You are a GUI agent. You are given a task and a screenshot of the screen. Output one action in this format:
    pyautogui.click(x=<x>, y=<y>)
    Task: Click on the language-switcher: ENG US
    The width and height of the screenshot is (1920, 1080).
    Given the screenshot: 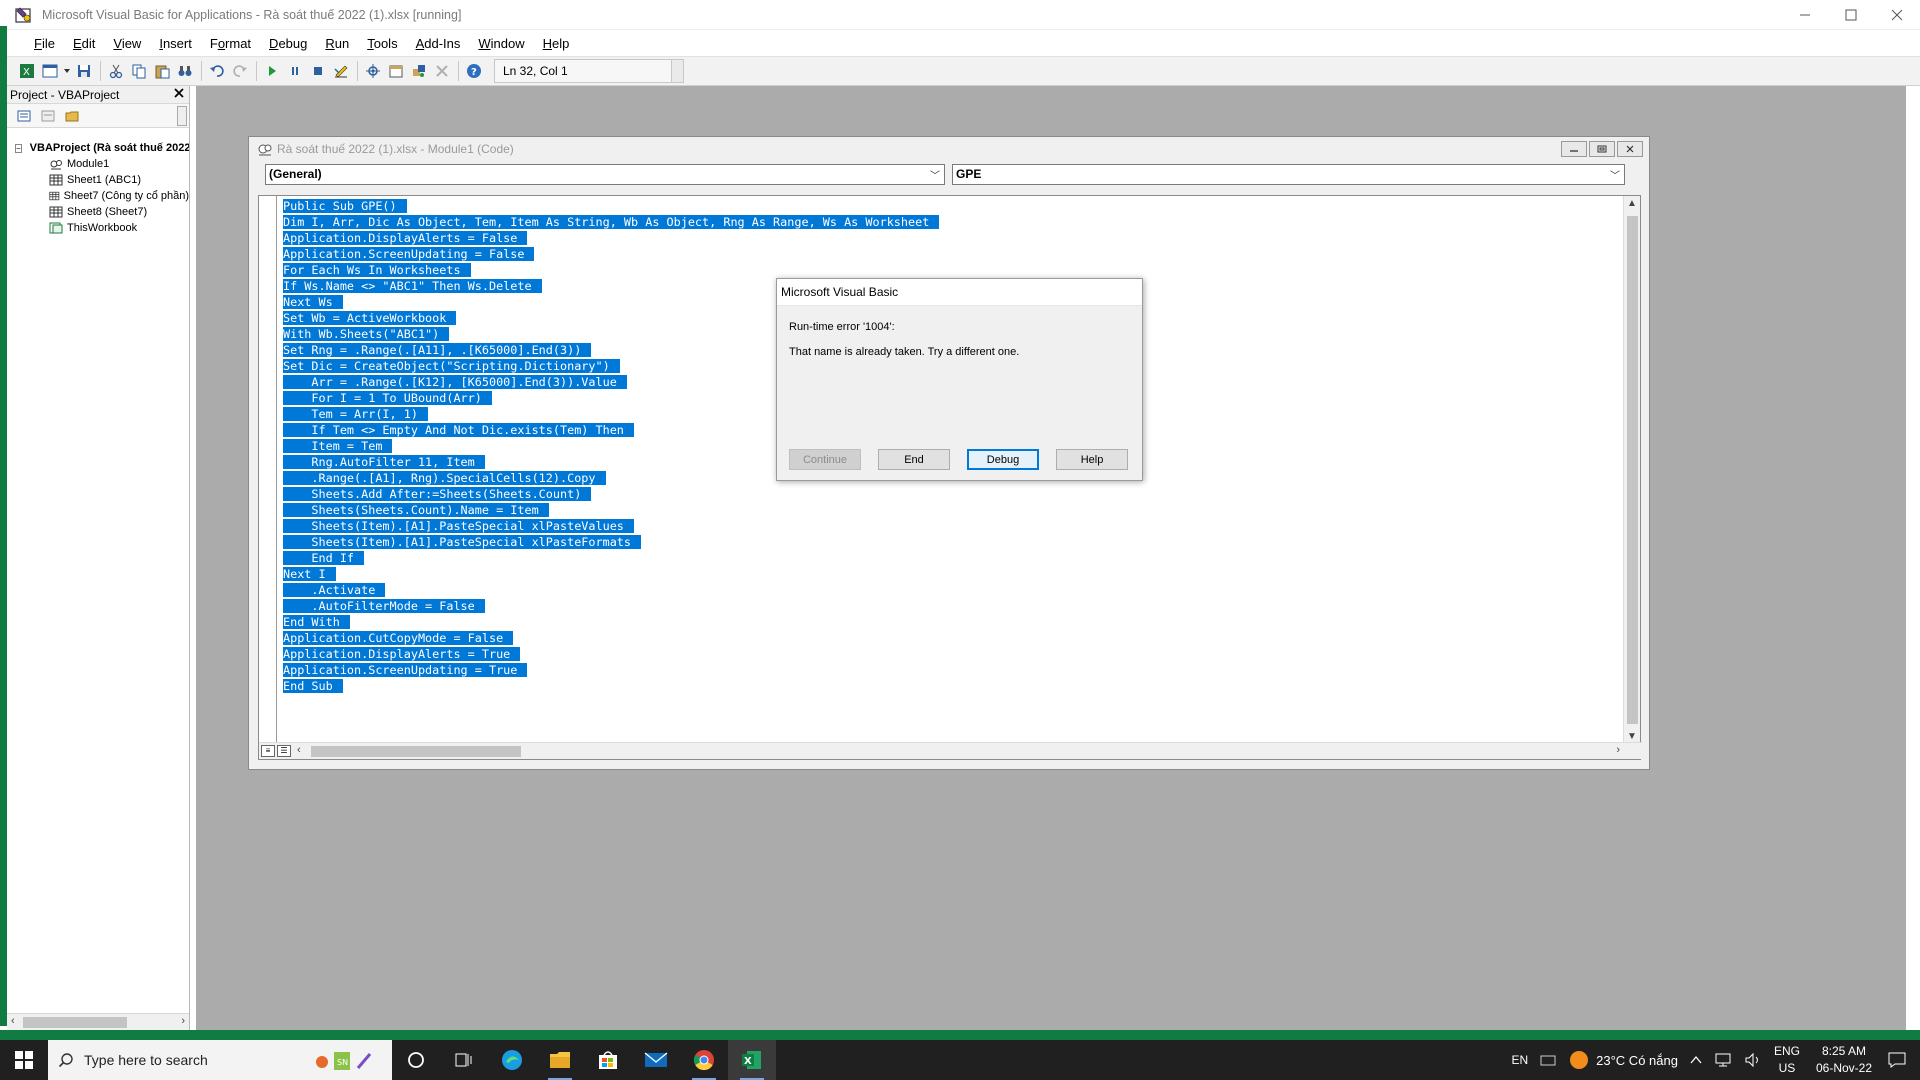 What is the action you would take?
    pyautogui.click(x=1787, y=1060)
    